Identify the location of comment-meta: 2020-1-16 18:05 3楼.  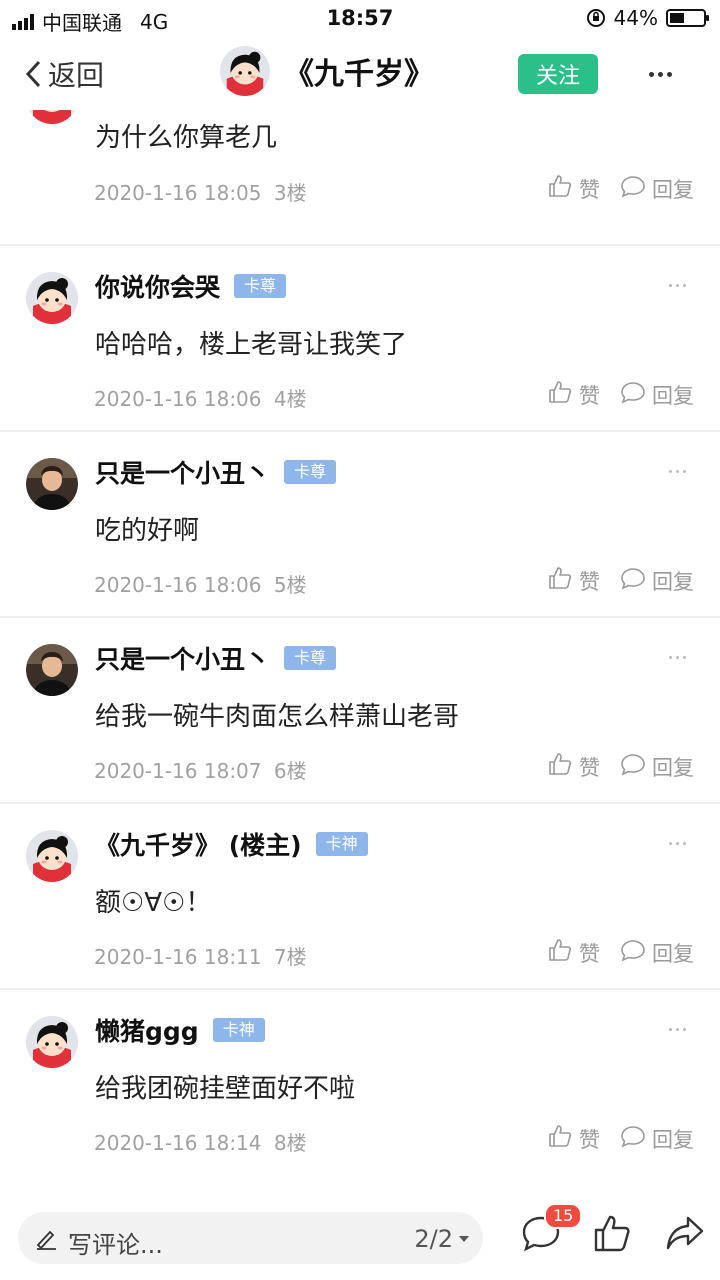
(200, 191).